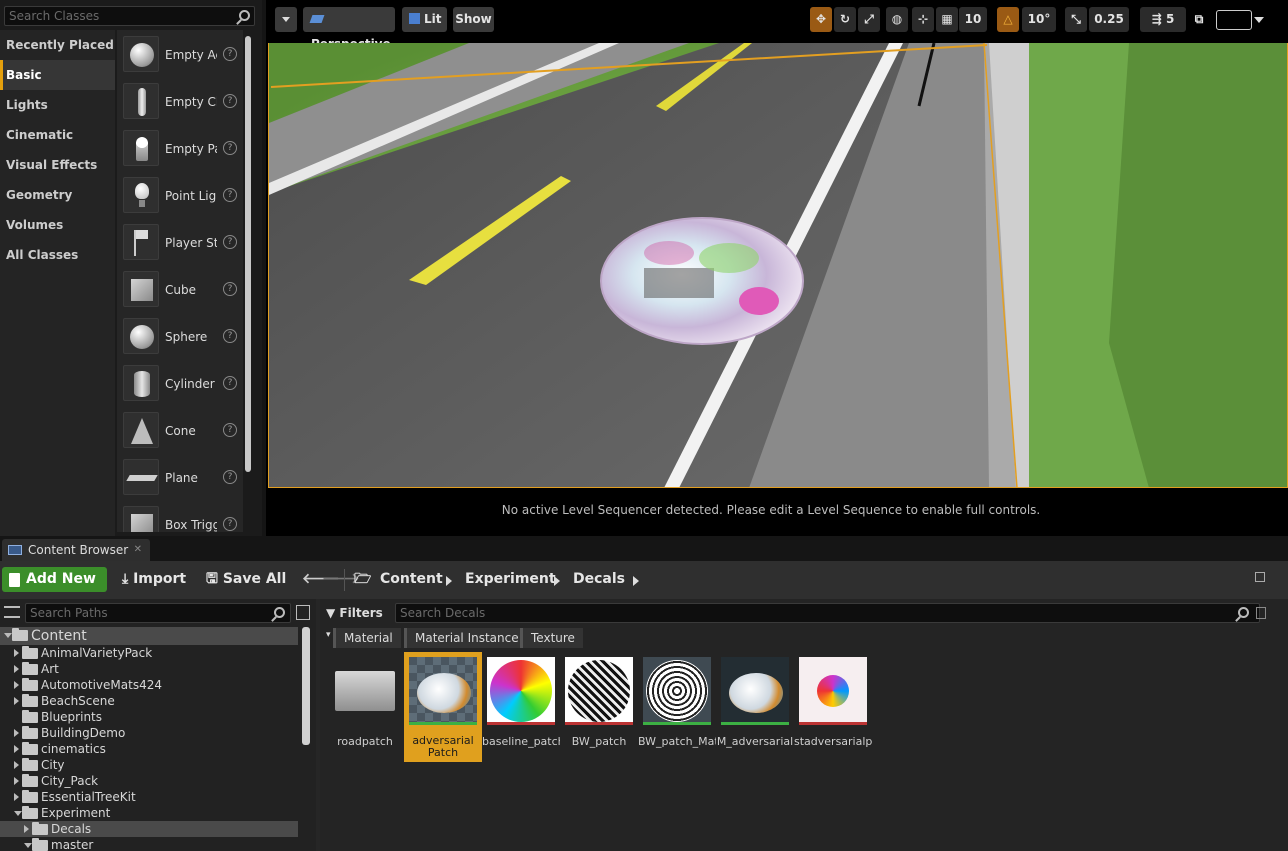 The image size is (1288, 851). I want to click on rotation-snap-icon: △, so click(1008, 19).